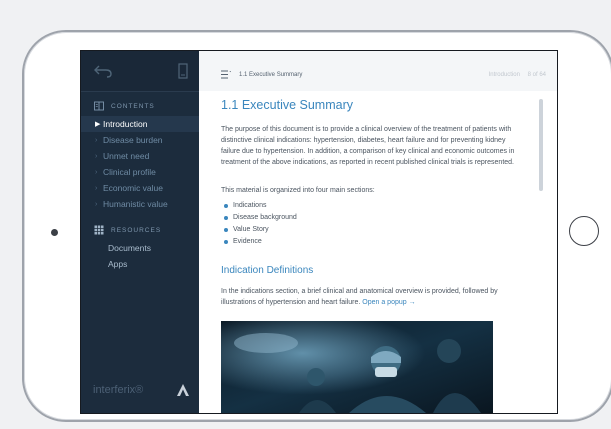 The width and height of the screenshot is (611, 429). I want to click on camera-lens, so click(54, 232).